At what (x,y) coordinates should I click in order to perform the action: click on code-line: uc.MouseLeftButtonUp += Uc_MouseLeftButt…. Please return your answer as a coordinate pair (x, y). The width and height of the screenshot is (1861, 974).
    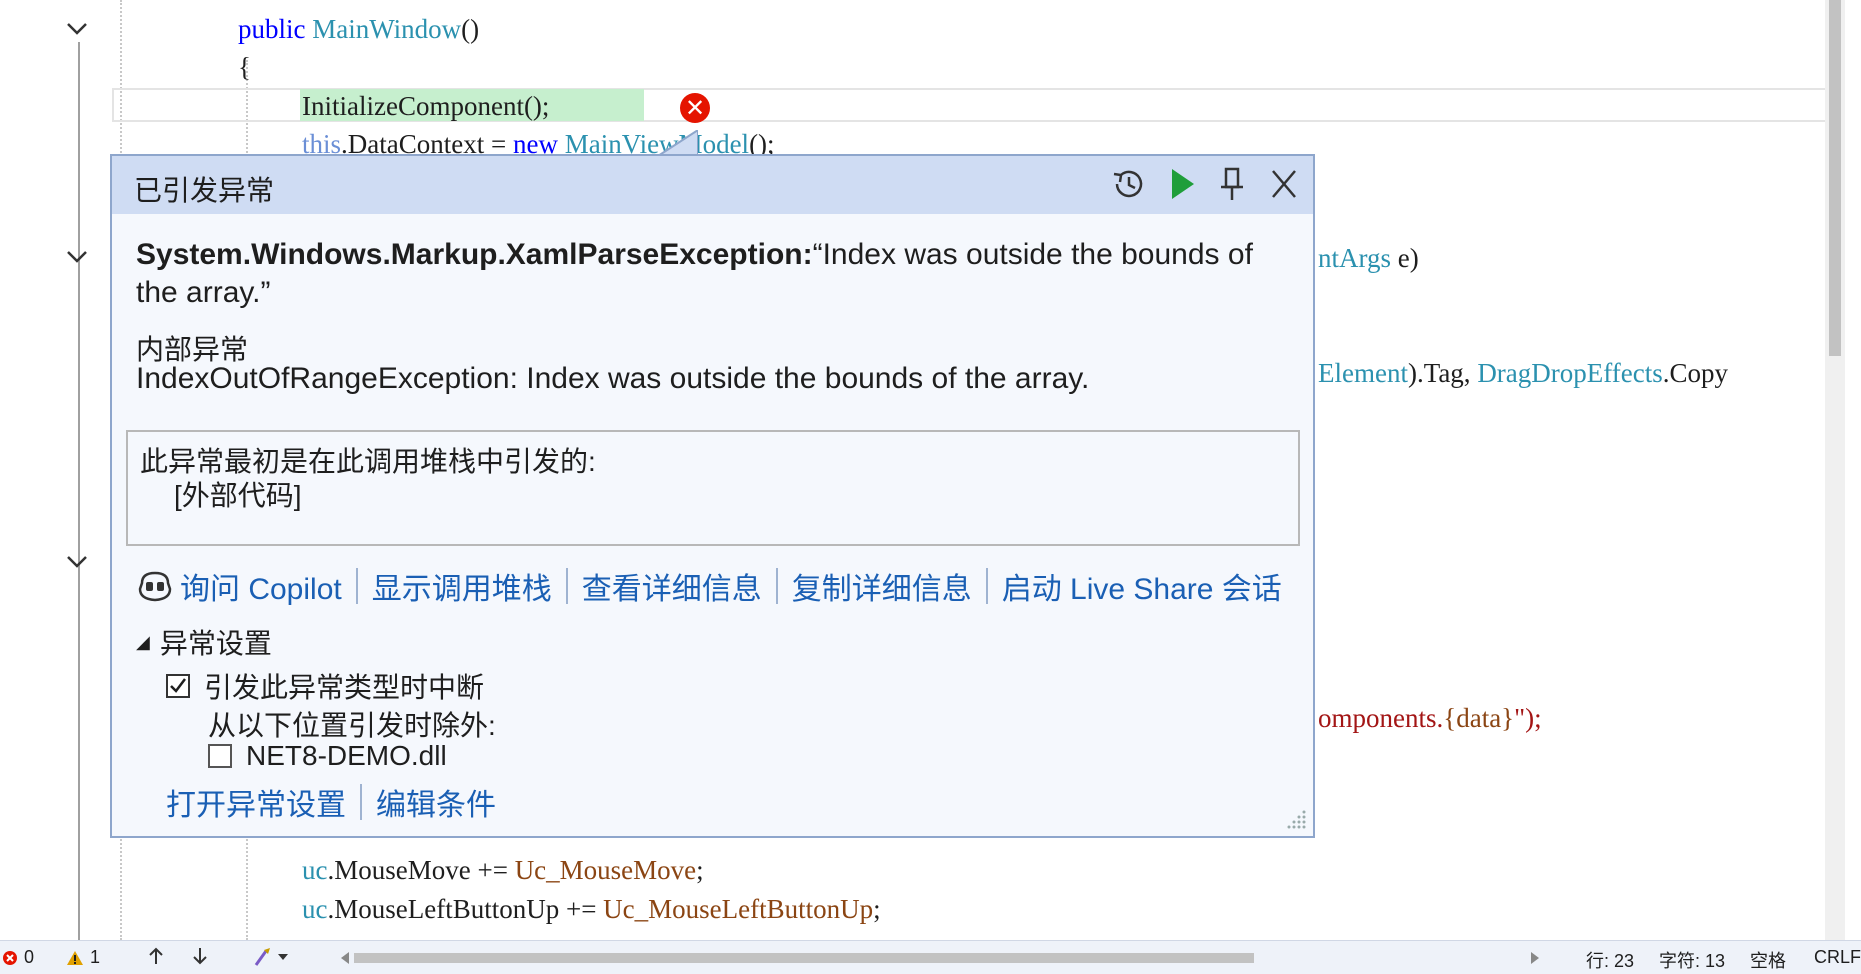
    Looking at the image, I should click on (591, 909).